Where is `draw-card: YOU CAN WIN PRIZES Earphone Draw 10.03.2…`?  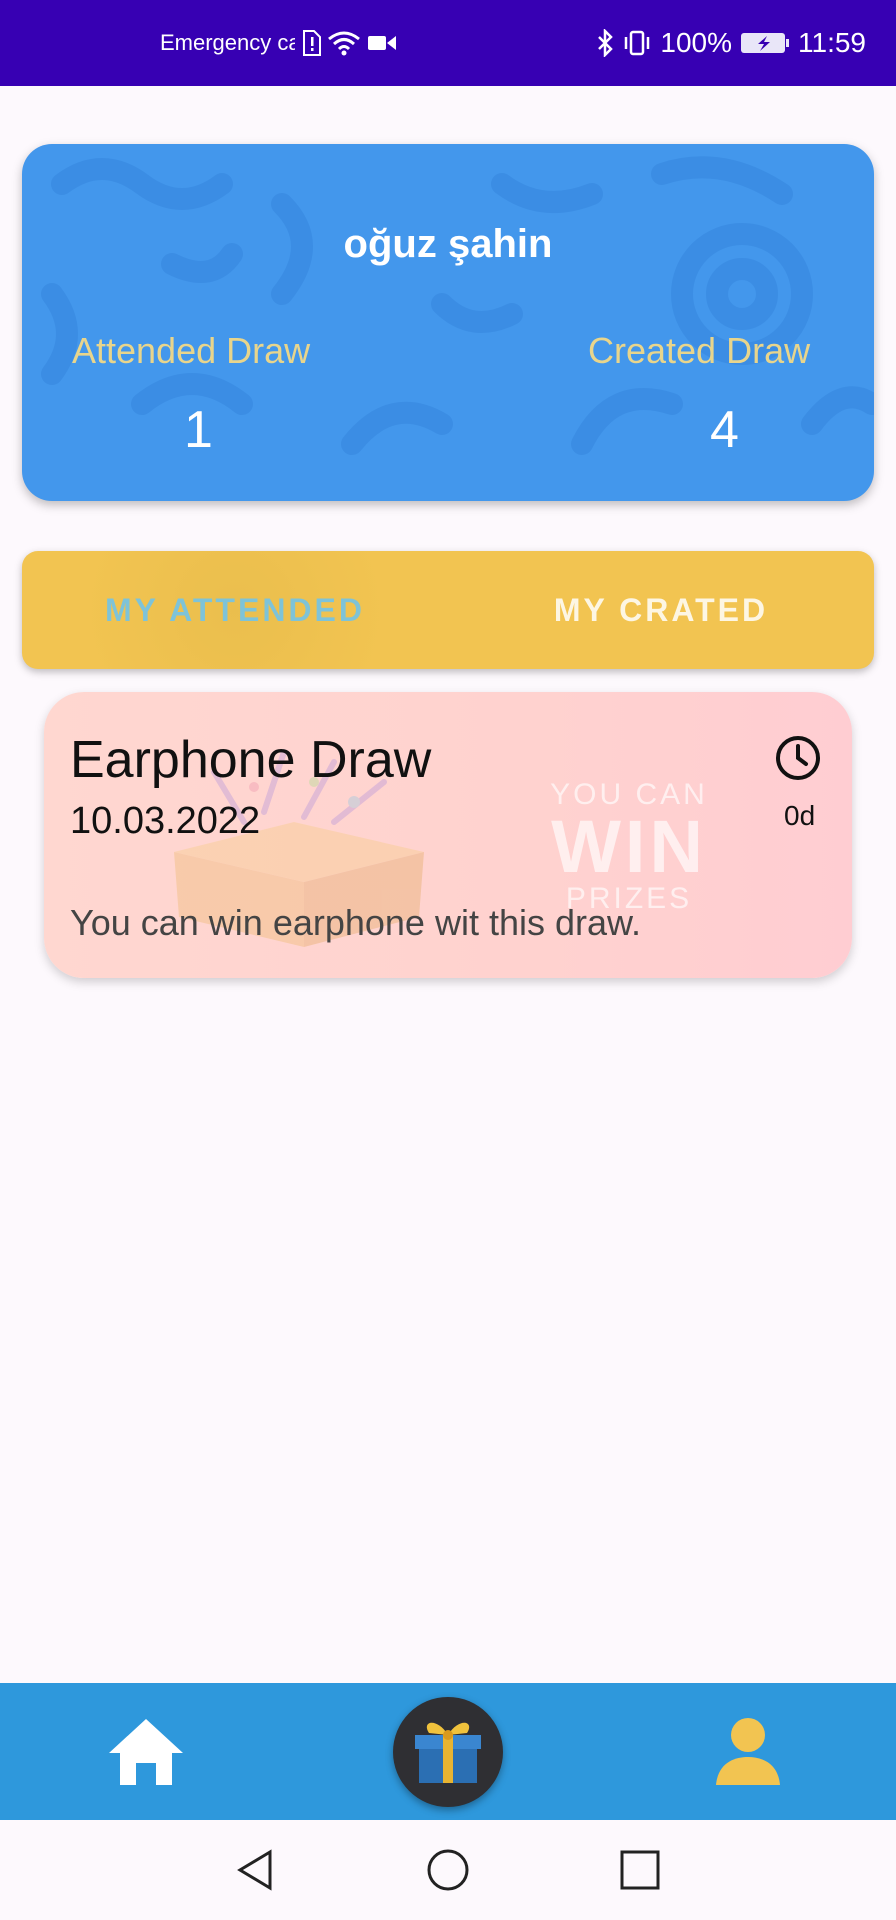
draw-card: YOU CAN WIN PRIZES Earphone Draw 10.03.2… is located at coordinates (448, 835).